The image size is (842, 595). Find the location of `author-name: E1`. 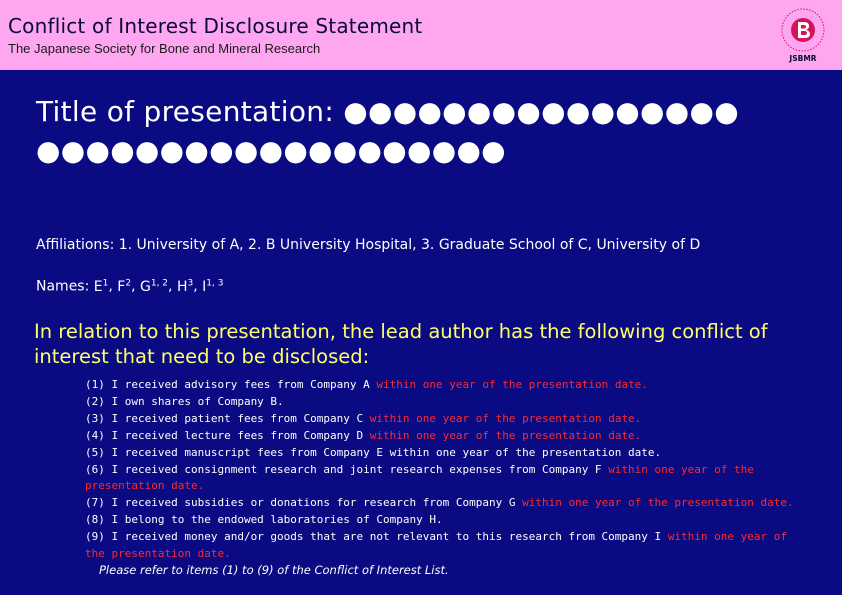

author-name: E1 is located at coordinates (101, 286).